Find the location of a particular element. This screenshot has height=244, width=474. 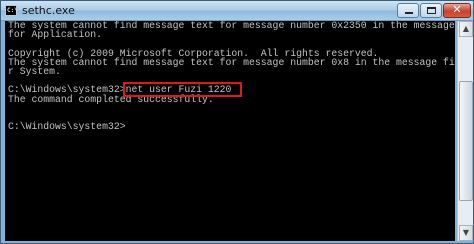

command-highlight is located at coordinates (182, 89).